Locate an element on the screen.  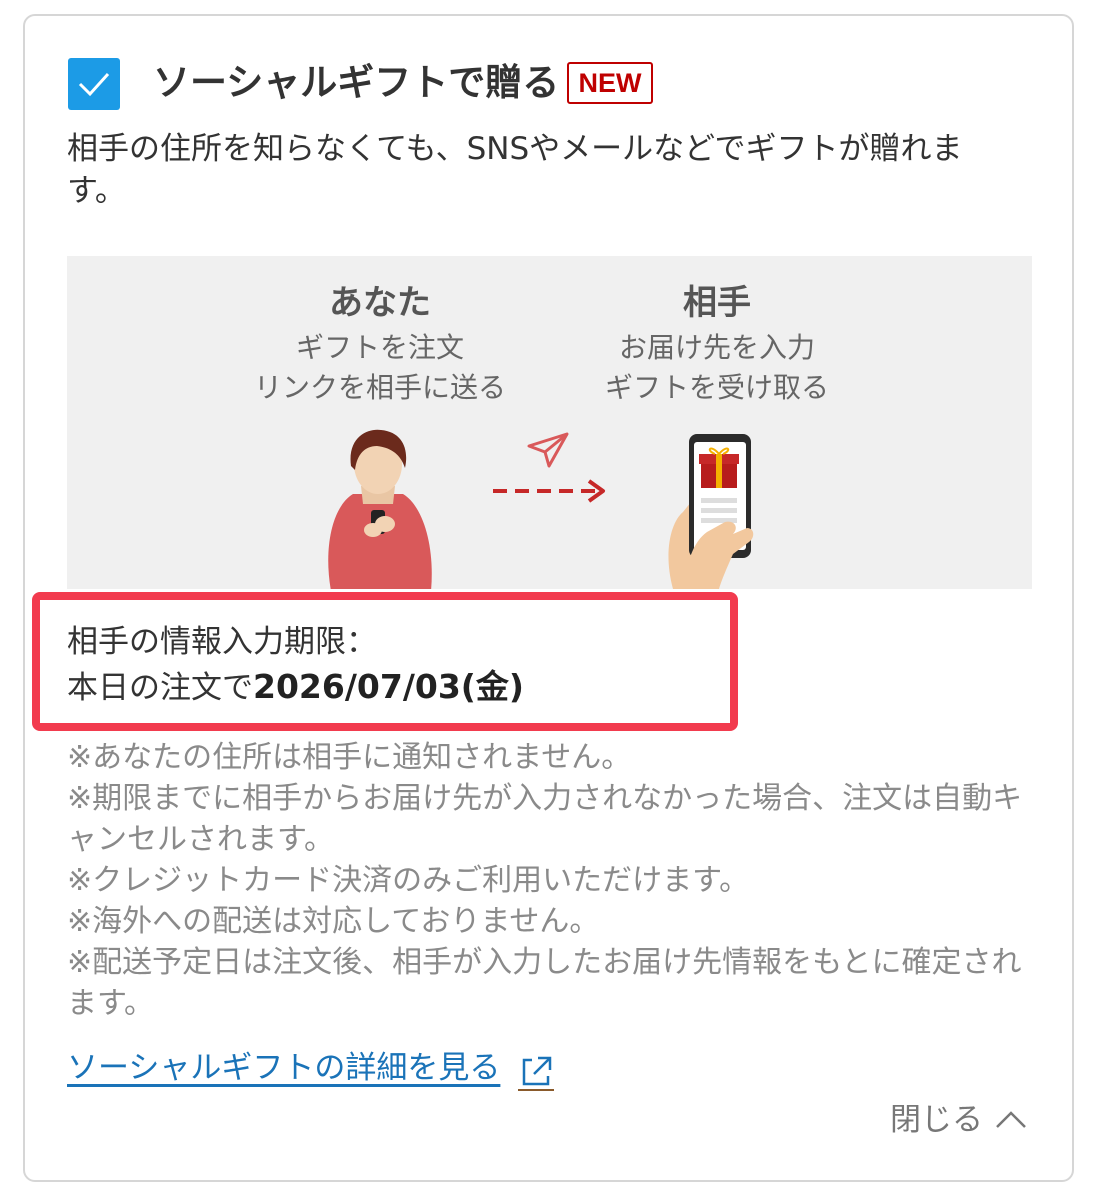
you-column: あなた ギフトを注文 リンクを相手に送る is located at coordinates (380, 343).